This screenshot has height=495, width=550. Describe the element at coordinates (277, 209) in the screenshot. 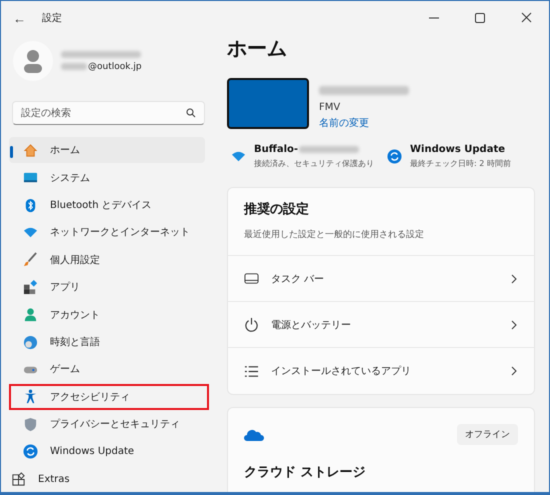

I see `card-title: 推奨の設定` at that location.